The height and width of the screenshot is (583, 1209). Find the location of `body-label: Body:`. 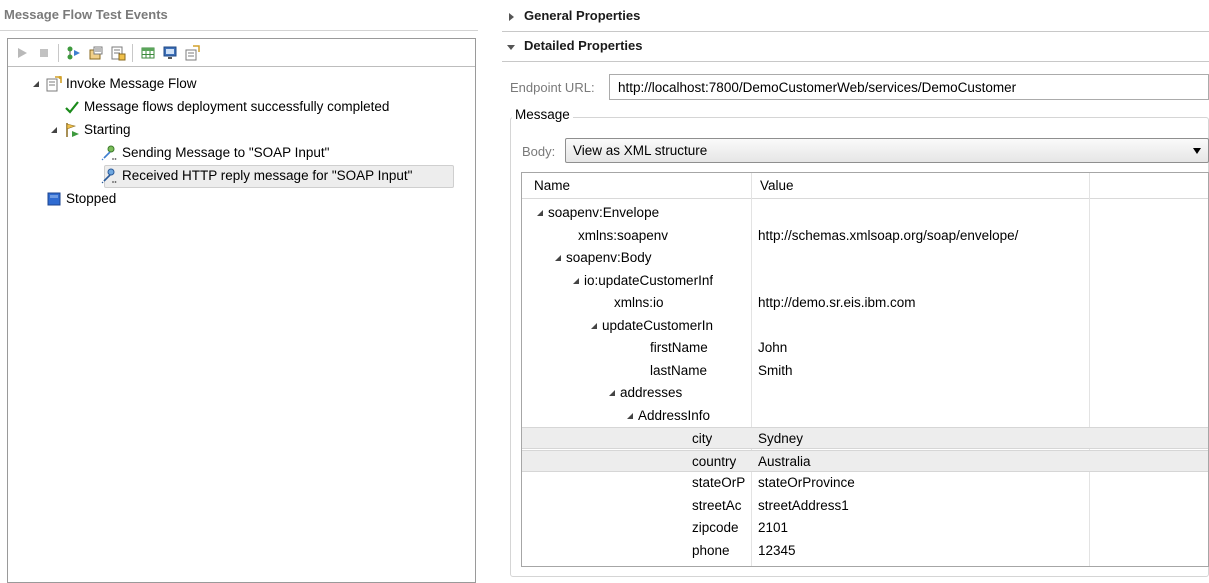

body-label: Body: is located at coordinates (539, 151).